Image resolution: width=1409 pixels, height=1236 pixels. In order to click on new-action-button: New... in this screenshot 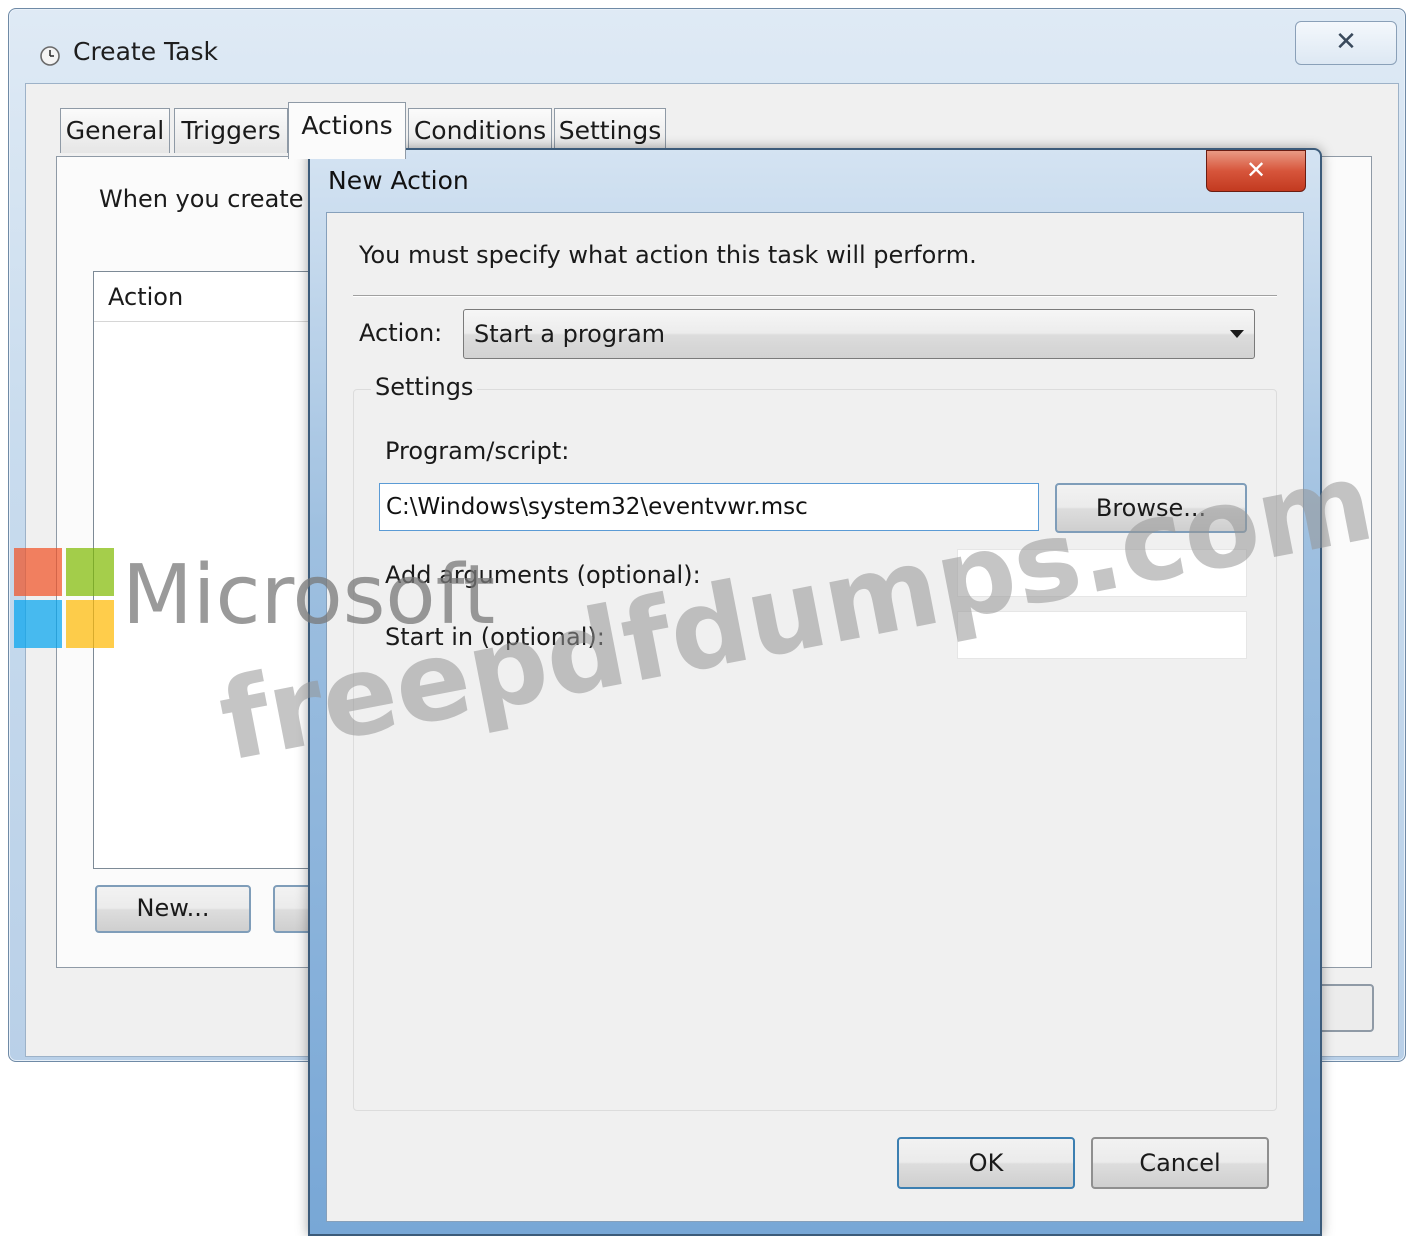, I will do `click(173, 909)`.